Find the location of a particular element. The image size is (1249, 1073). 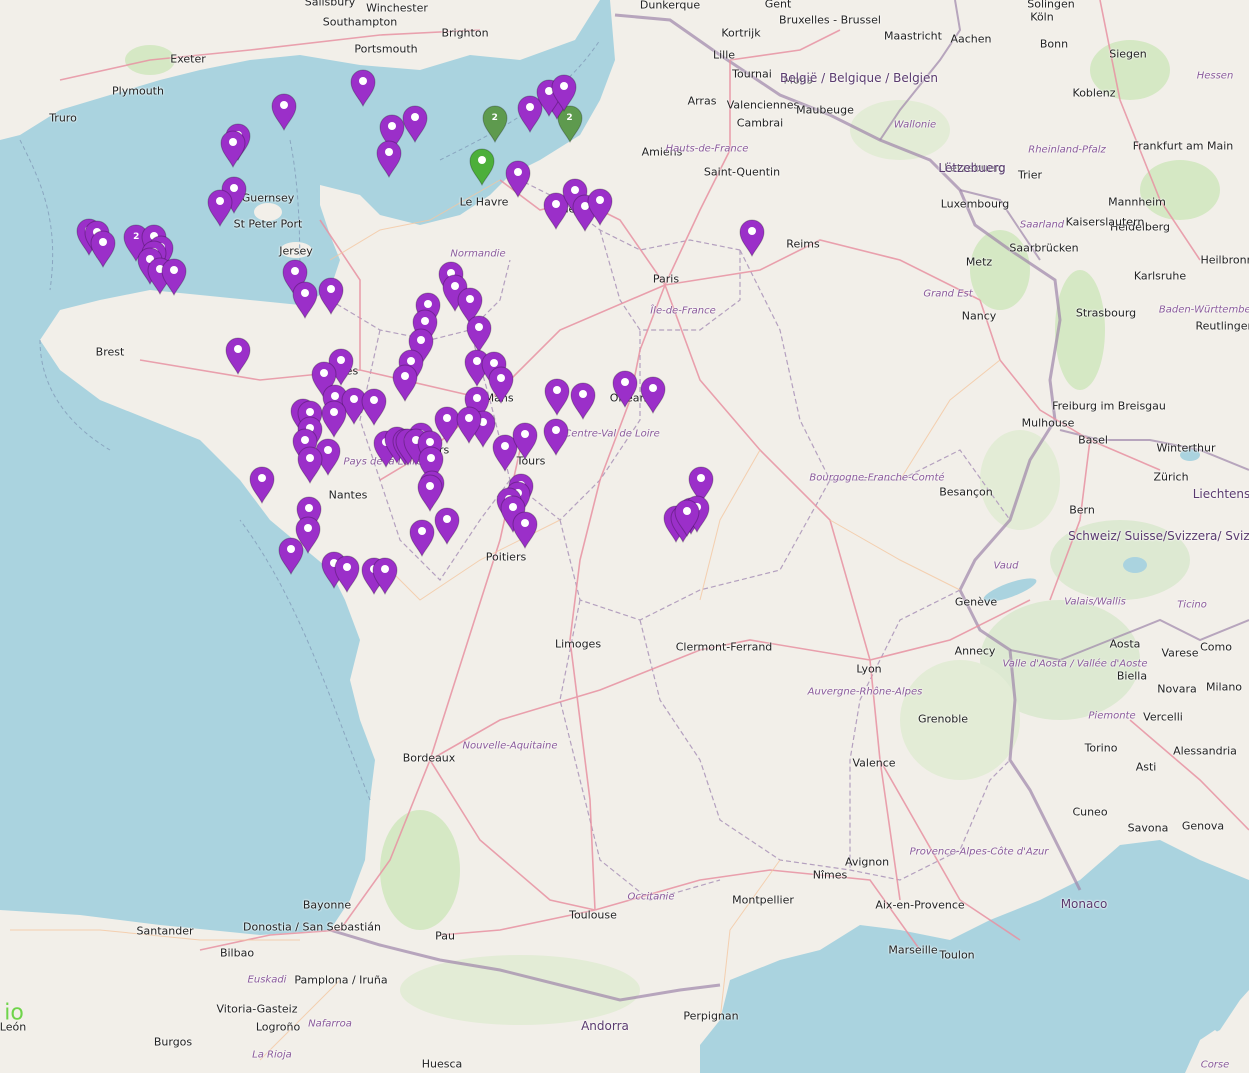

city-label: Torino is located at coordinates (1101, 748).